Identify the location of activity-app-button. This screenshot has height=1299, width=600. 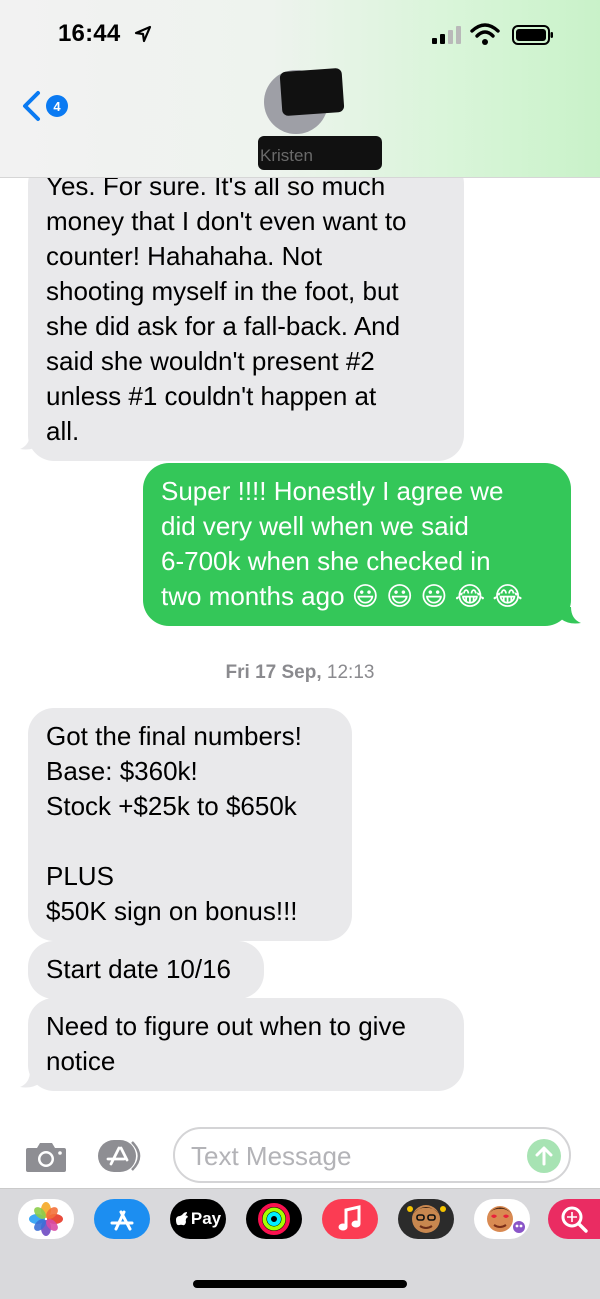
(274, 1219).